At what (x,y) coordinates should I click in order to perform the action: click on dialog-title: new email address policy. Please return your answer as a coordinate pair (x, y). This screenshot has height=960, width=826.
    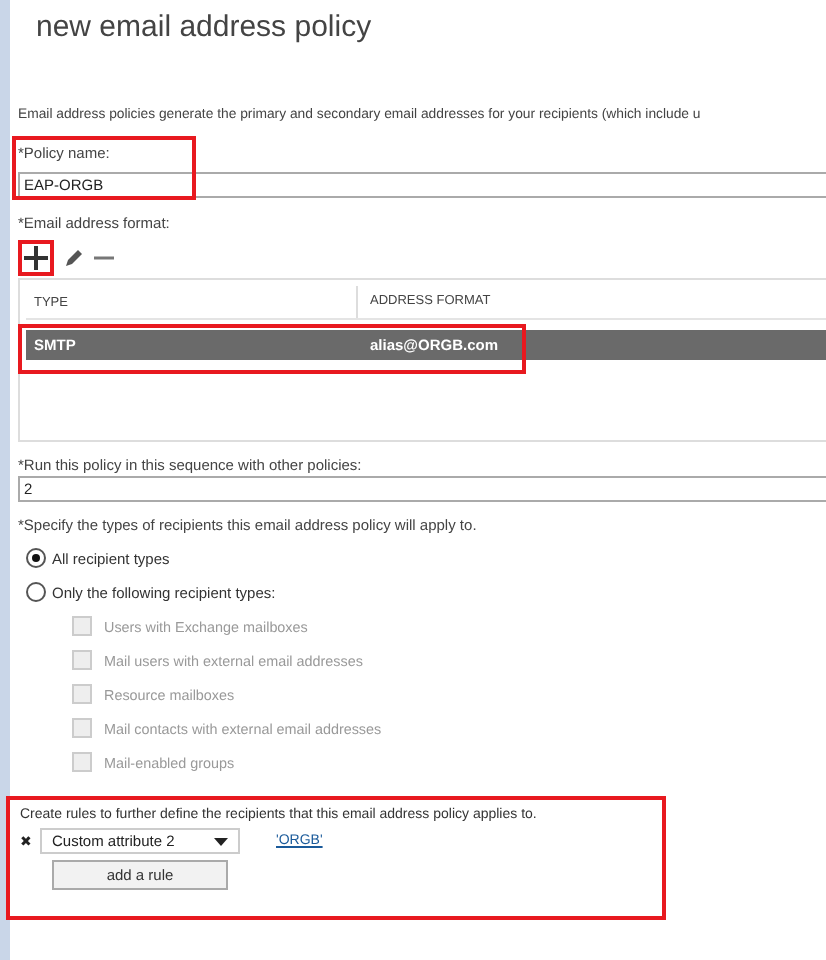
    Looking at the image, I should click on (204, 27).